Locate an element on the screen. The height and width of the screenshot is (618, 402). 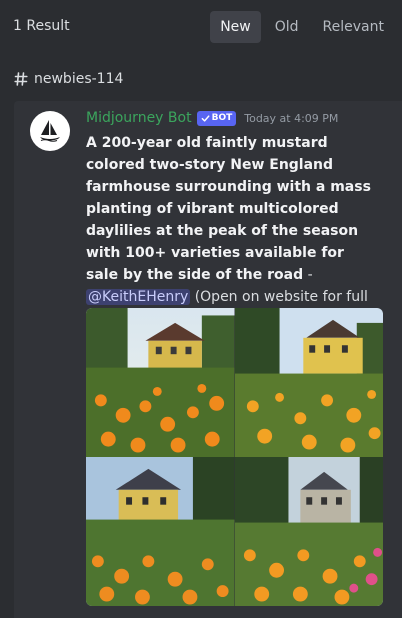
search-results-header: 1 Result New Old Relevant is located at coordinates (201, 27).